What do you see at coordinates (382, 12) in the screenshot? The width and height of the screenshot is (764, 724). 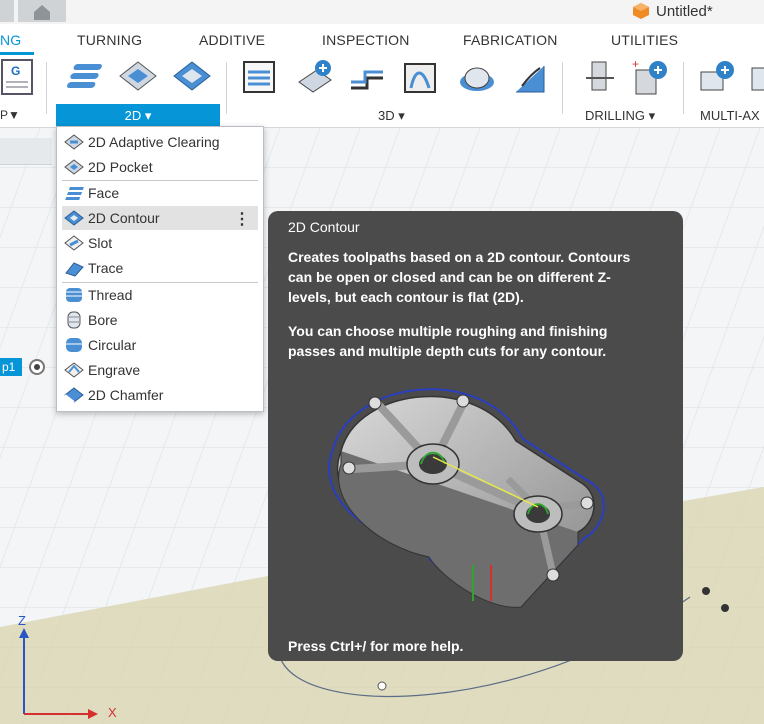 I see `title-bar: Untitled*` at bounding box center [382, 12].